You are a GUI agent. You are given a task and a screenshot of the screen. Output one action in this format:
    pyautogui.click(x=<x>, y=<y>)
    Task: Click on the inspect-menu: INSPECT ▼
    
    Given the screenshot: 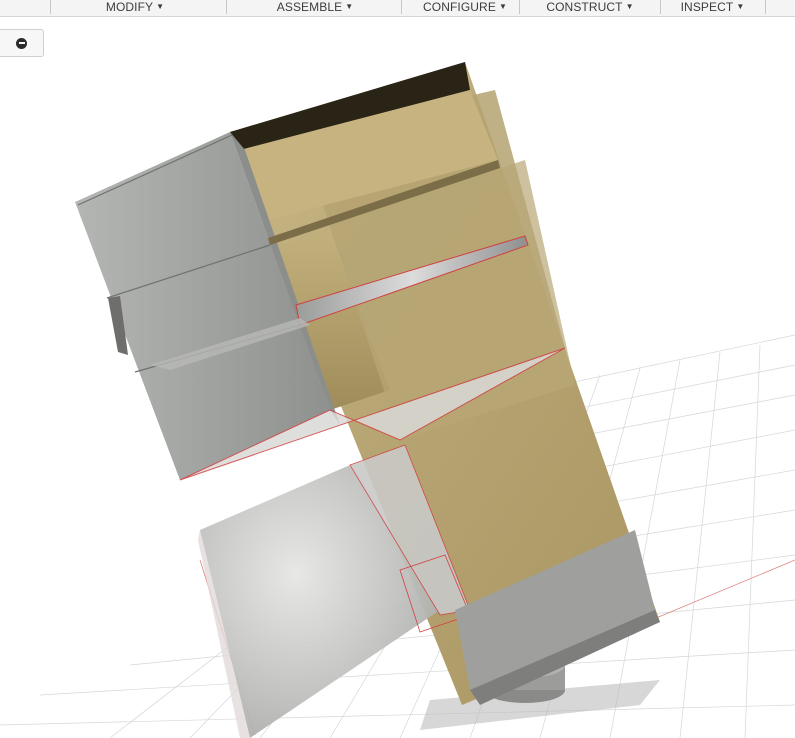 What is the action you would take?
    pyautogui.click(x=712, y=7)
    